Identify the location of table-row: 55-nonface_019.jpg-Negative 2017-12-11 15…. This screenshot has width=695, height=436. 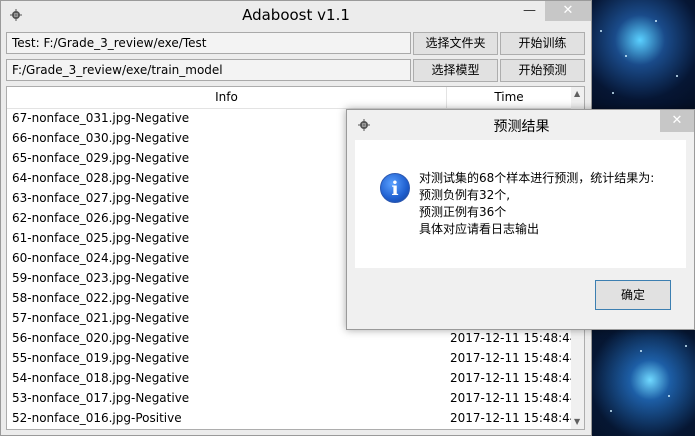
(292, 359).